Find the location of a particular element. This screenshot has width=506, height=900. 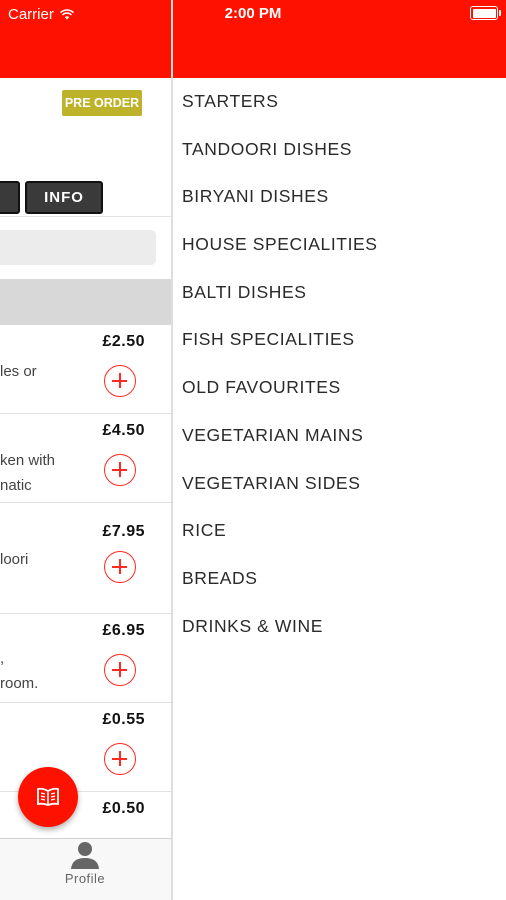

menu-item-row: £4.50 ken with natic is located at coordinates (85, 458).